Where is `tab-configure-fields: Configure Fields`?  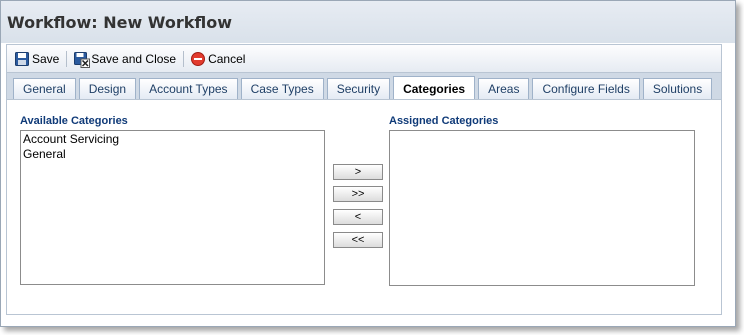
tab-configure-fields: Configure Fields is located at coordinates (586, 88).